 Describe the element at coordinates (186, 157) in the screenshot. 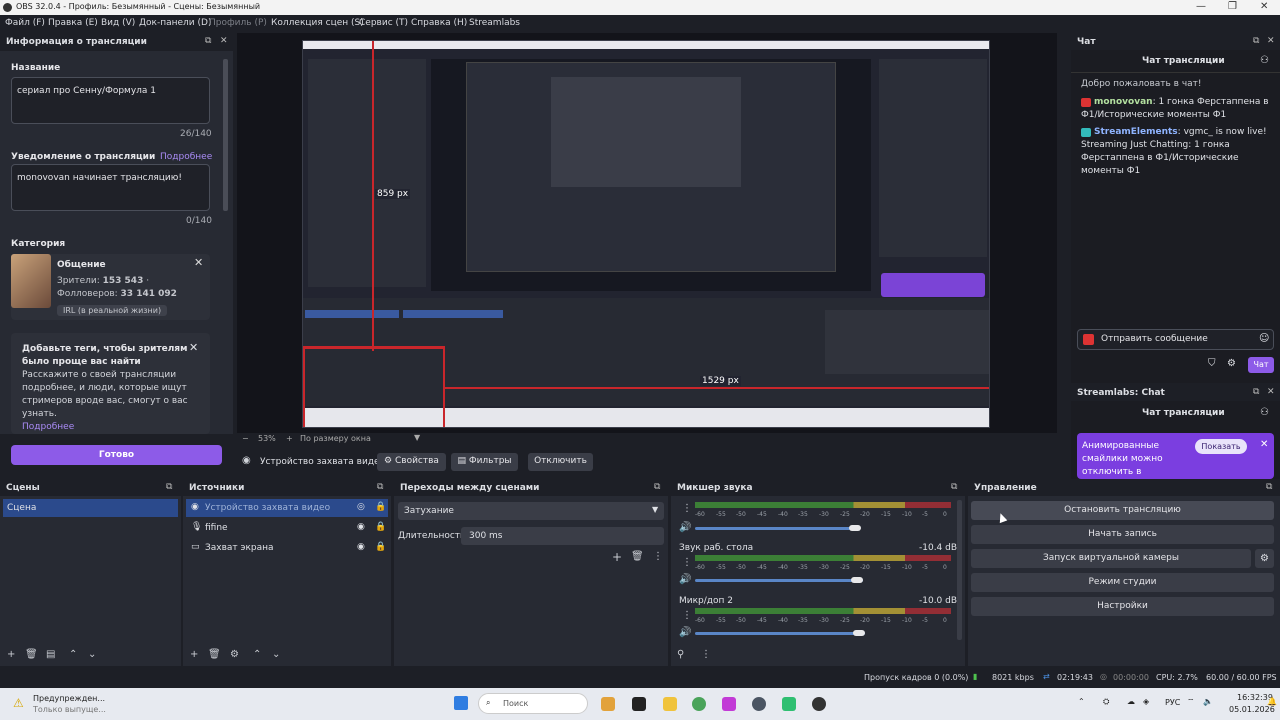

I see `notice-more-link: Подробнее` at that location.